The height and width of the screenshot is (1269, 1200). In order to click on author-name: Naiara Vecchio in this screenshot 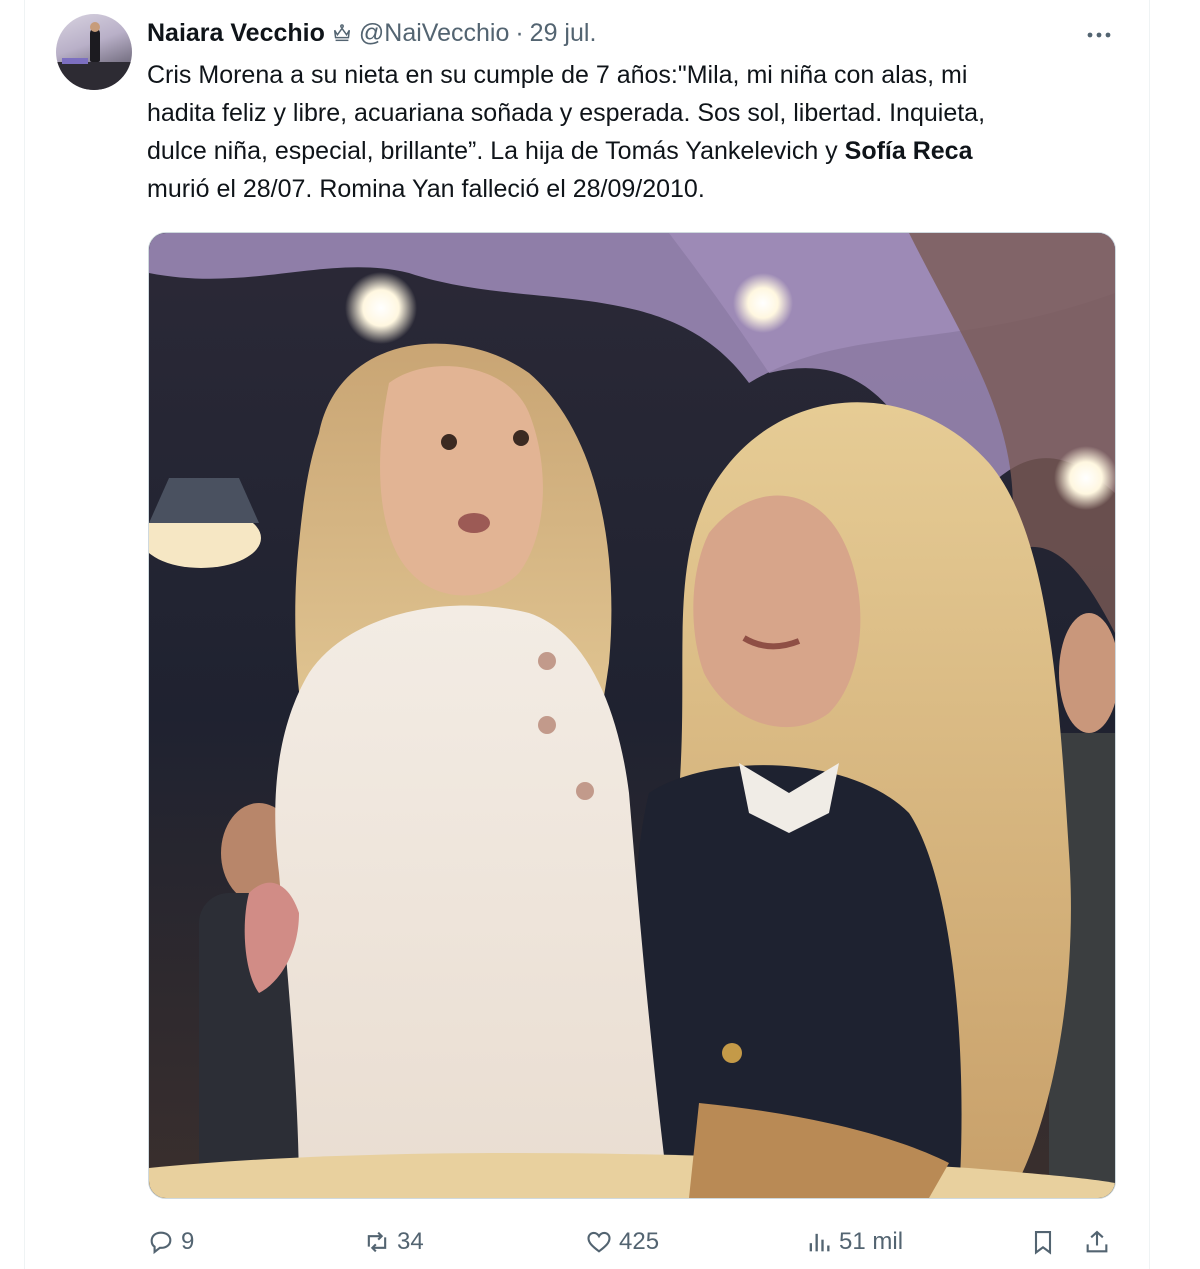, I will do `click(236, 33)`.